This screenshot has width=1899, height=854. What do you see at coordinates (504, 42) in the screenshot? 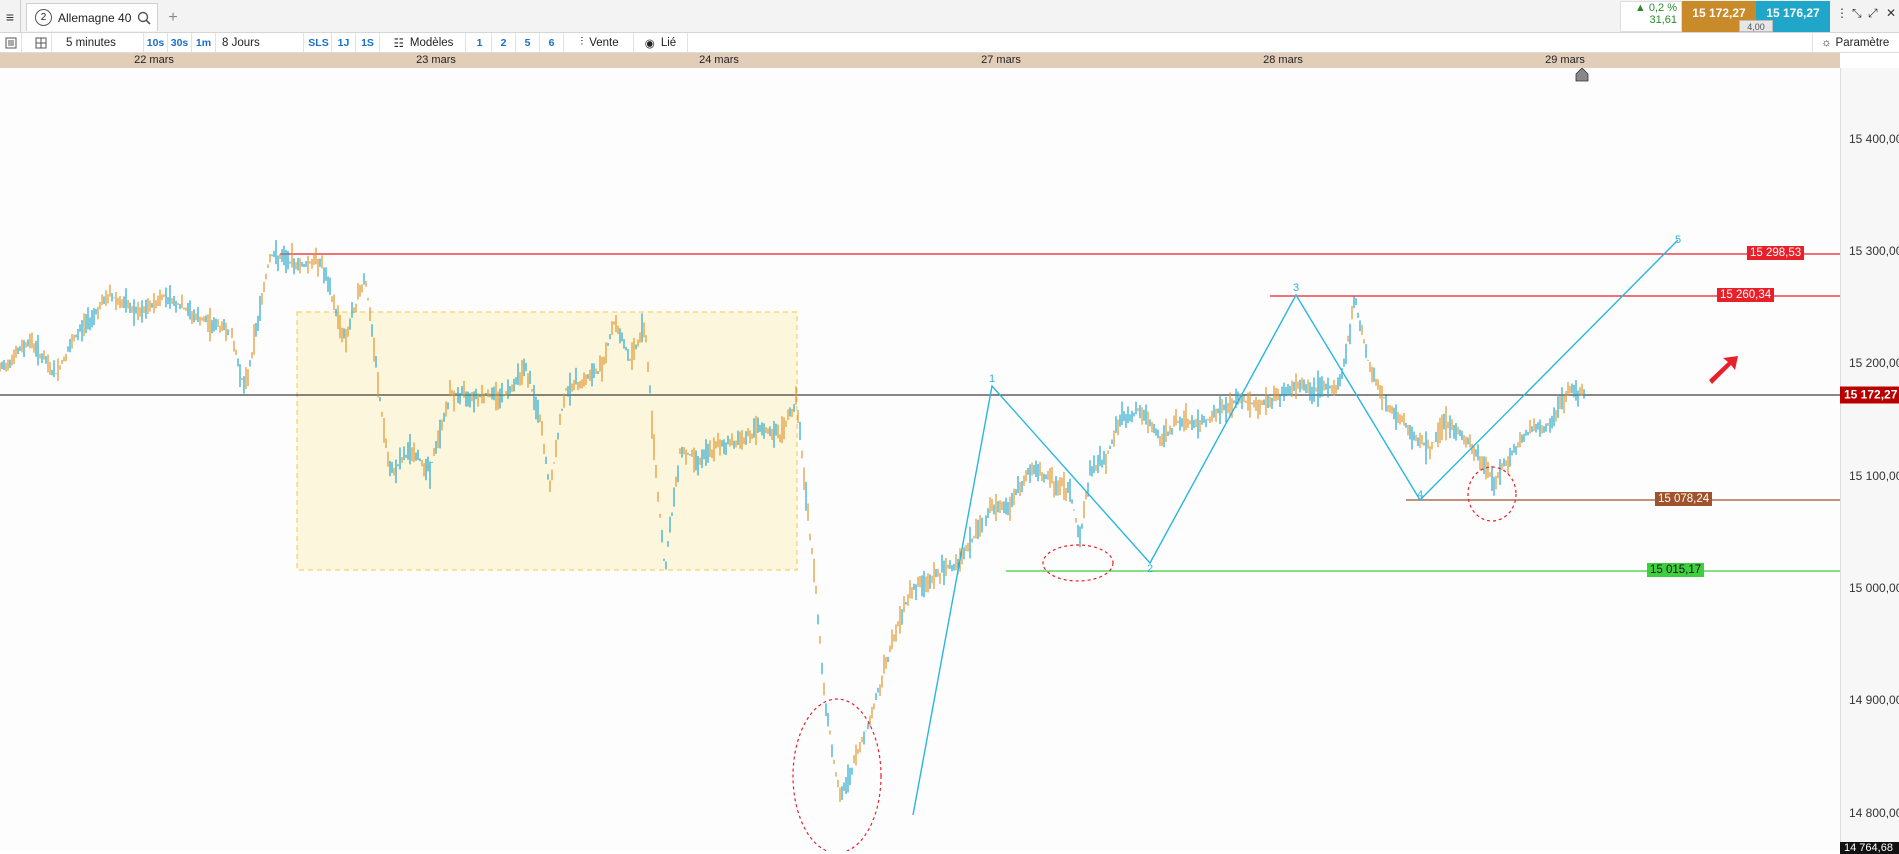
I see `preset-2-button: 2` at bounding box center [504, 42].